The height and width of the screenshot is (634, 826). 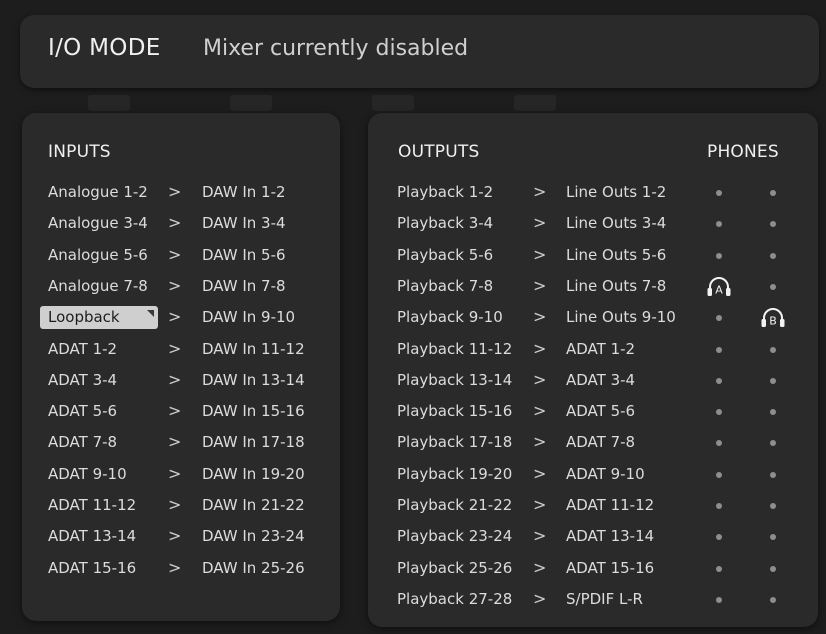 What do you see at coordinates (181, 536) in the screenshot?
I see `input-route-row: ADAT 13-14 > DAW In 23-24` at bounding box center [181, 536].